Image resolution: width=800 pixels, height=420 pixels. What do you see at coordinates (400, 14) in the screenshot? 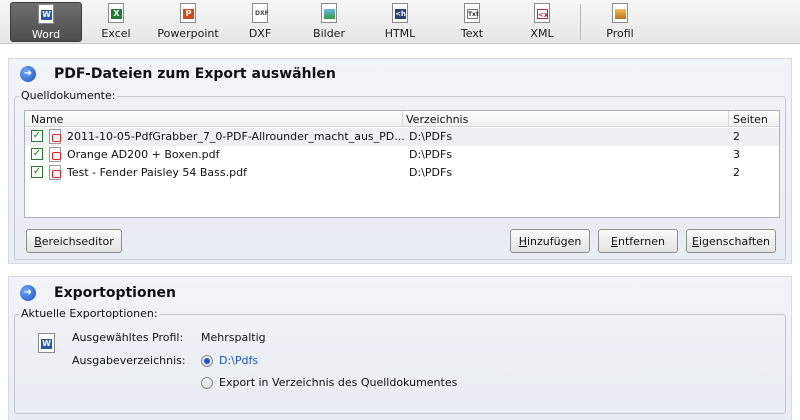
I see `html-icon: <h` at bounding box center [400, 14].